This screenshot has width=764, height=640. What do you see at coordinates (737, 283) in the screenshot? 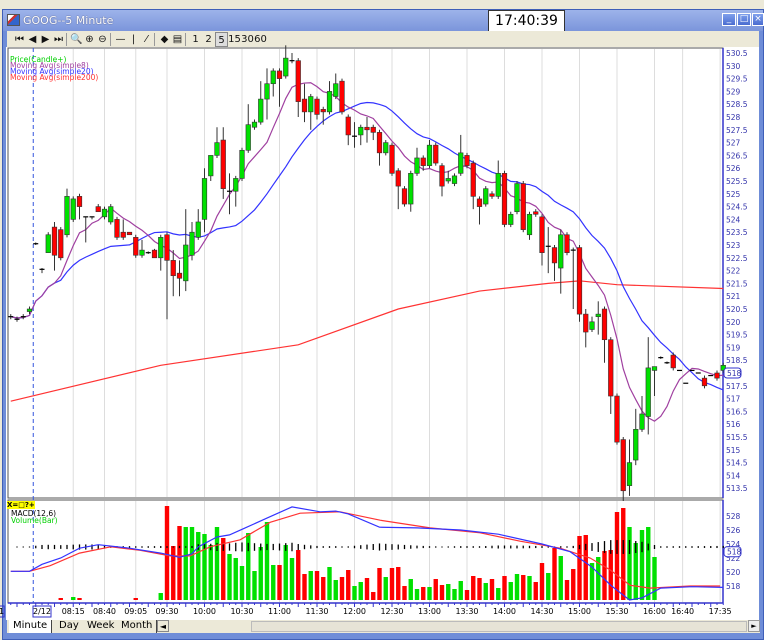
I see `price-axis-label: 521.5` at bounding box center [737, 283].